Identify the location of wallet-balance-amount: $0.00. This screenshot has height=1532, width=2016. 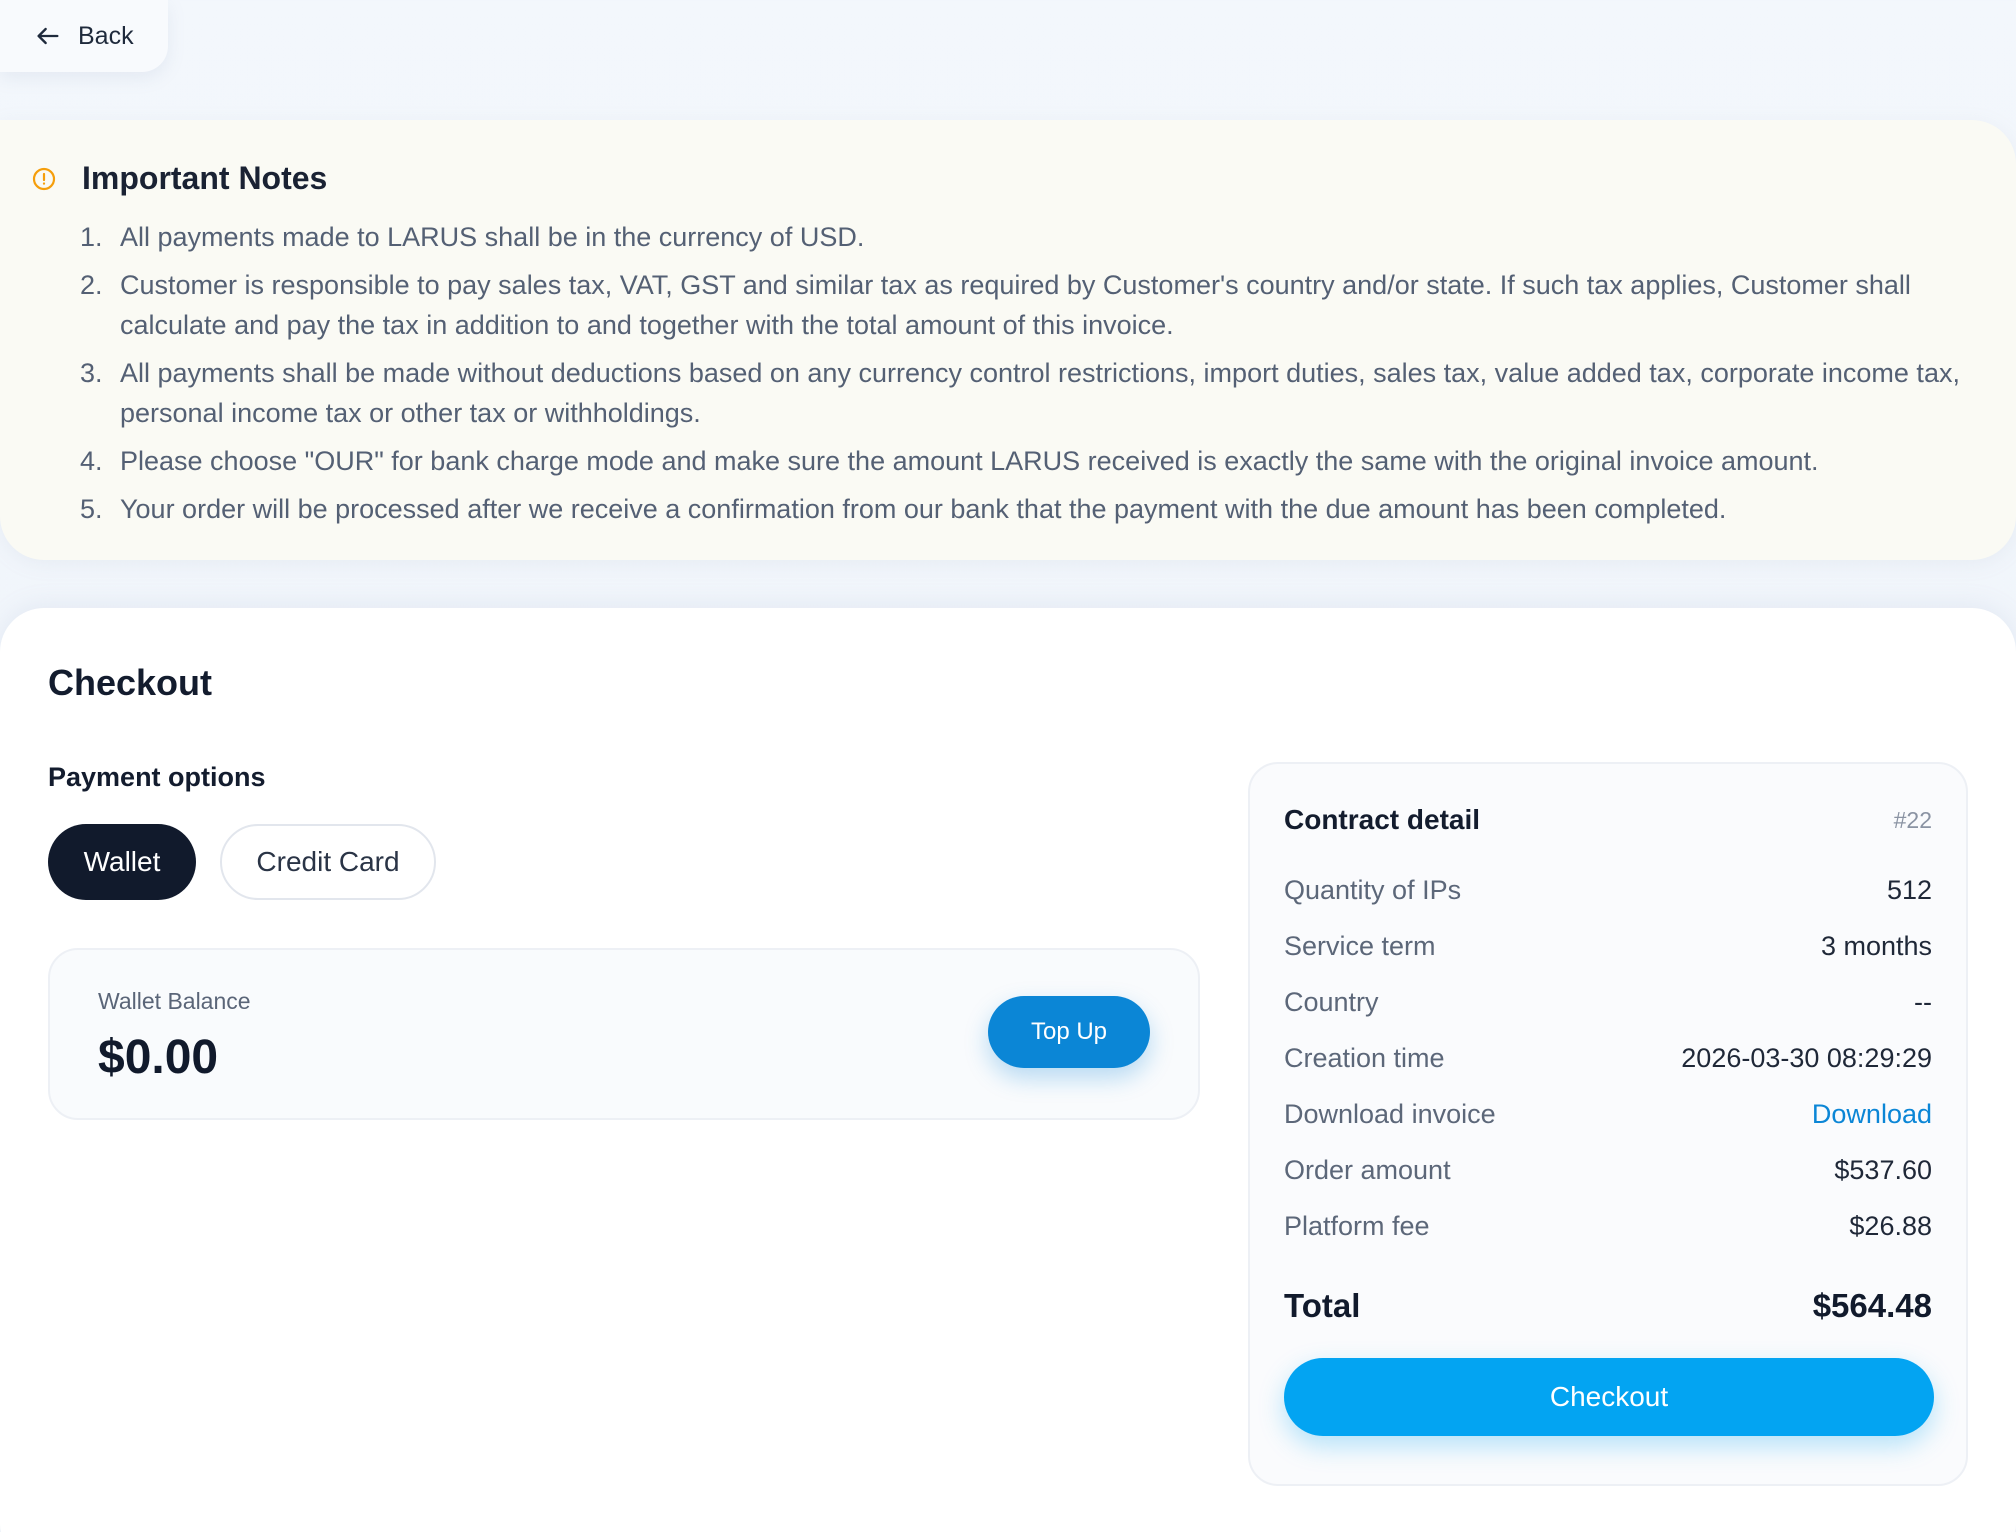
(158, 1057).